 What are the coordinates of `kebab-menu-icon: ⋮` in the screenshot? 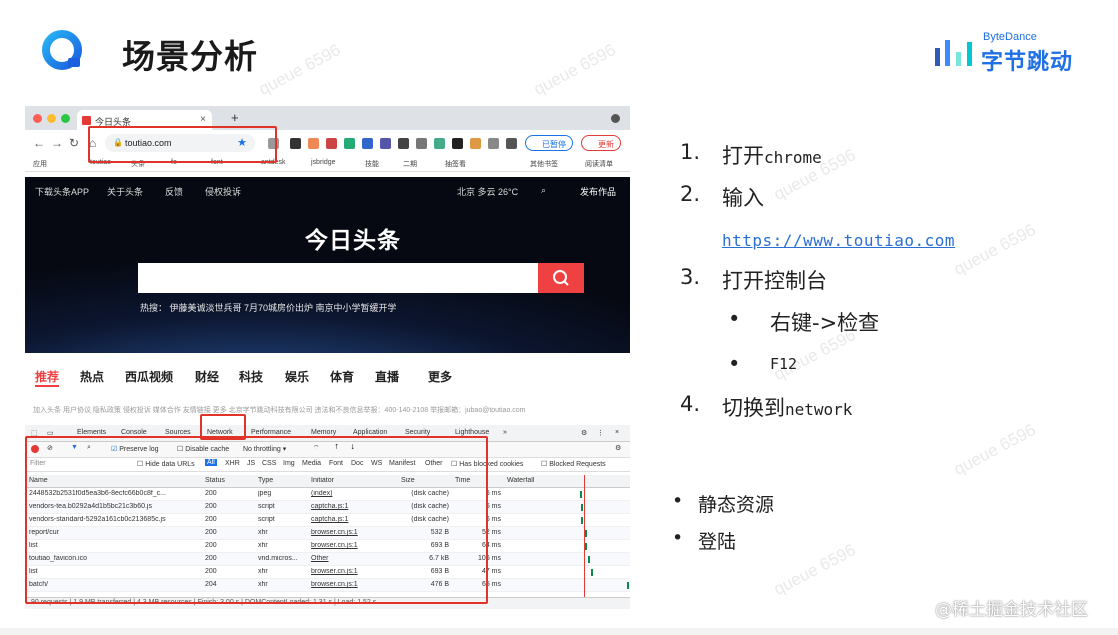 It's located at (600, 433).